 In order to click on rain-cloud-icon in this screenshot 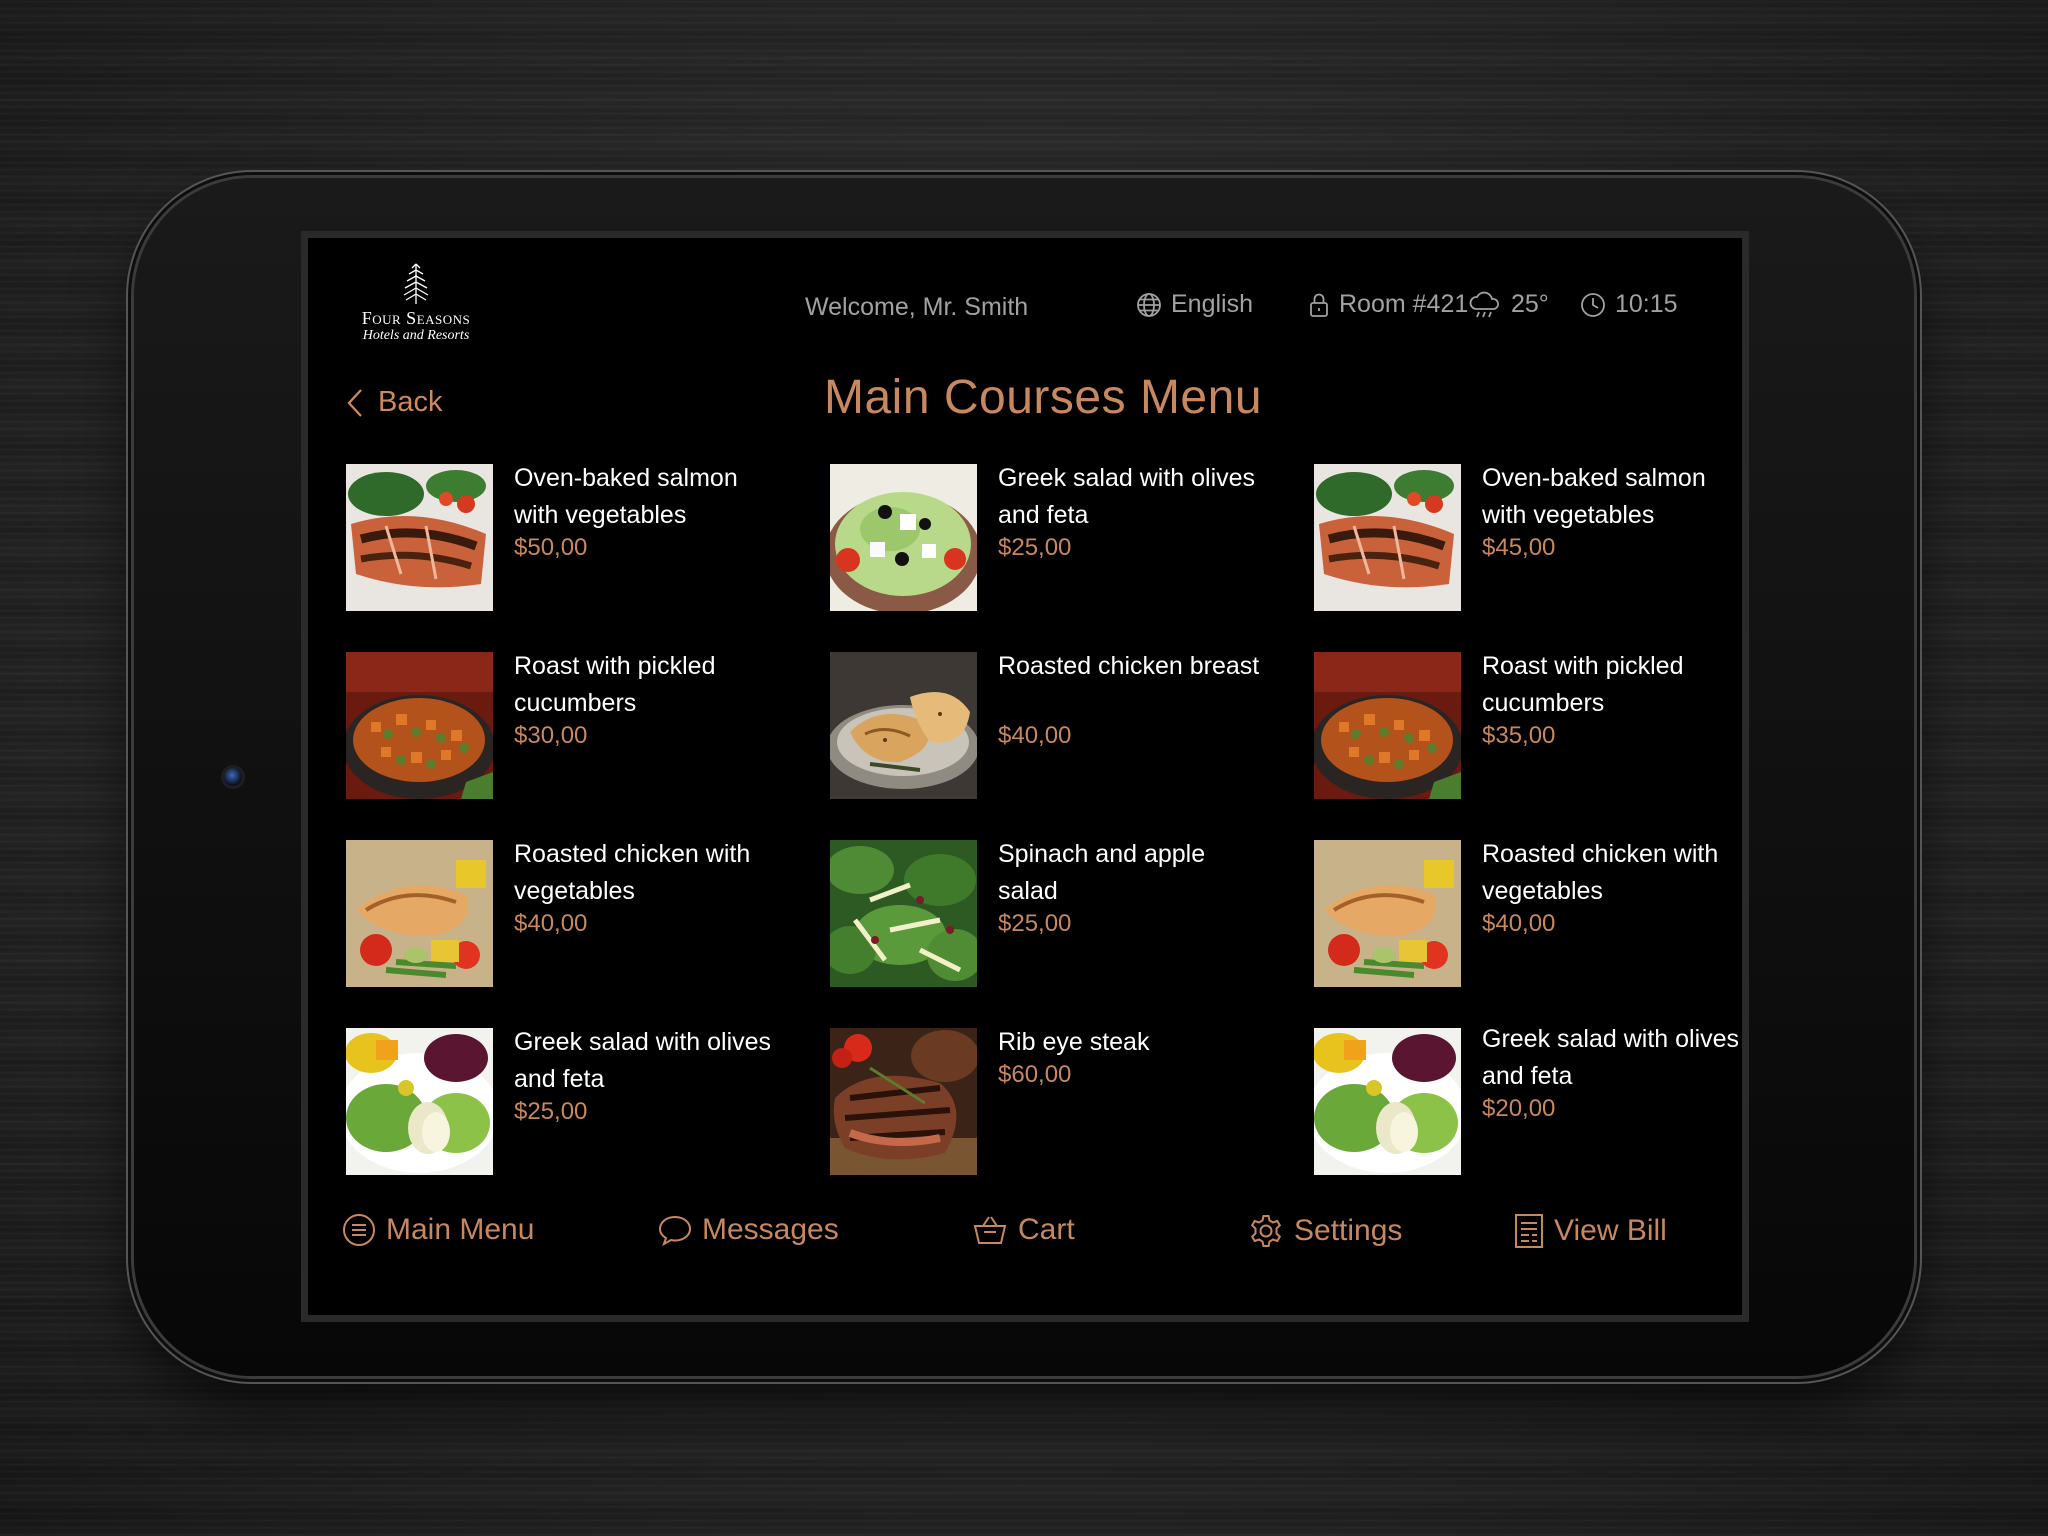, I will do `click(1484, 304)`.